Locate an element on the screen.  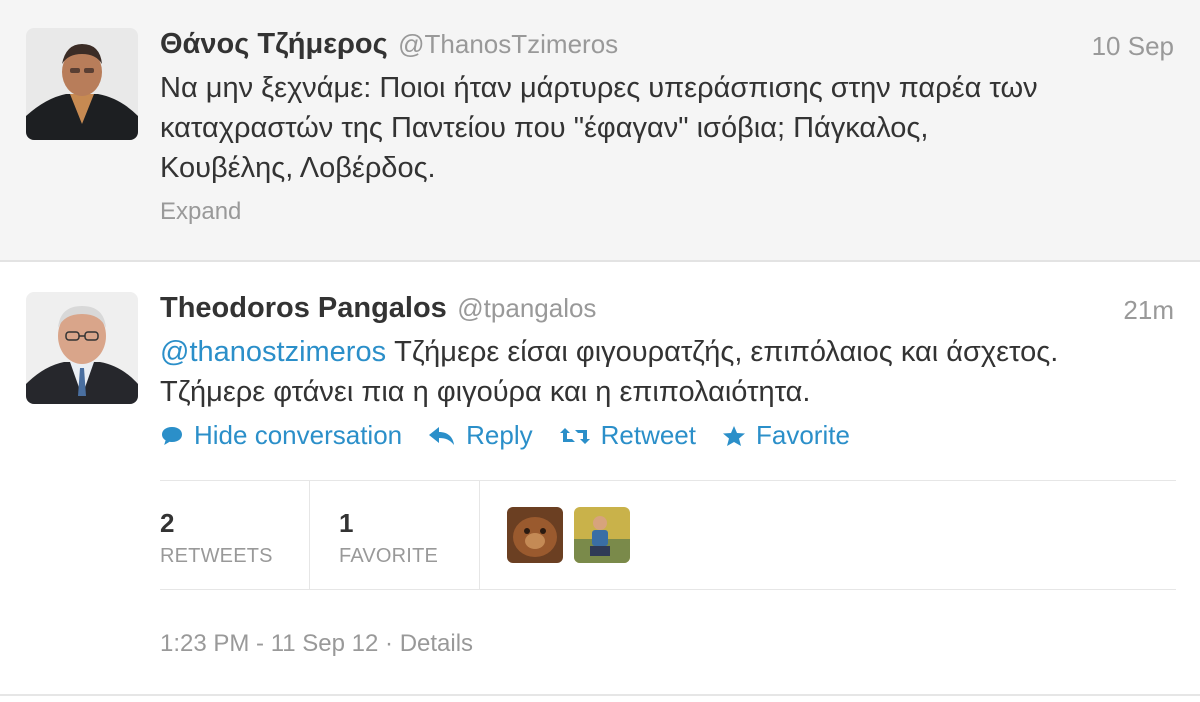
author-username: @tpangalos is located at coordinates (526, 308).